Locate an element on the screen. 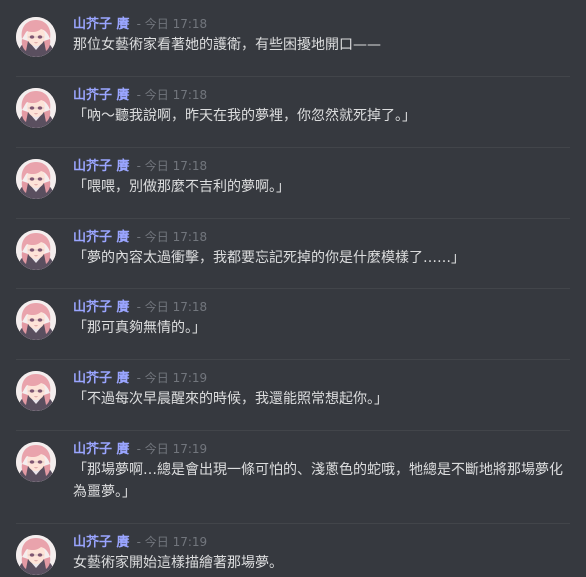 The height and width of the screenshot is (577, 586). message-text: 「那可真夠無情的。」 is located at coordinates (139, 328).